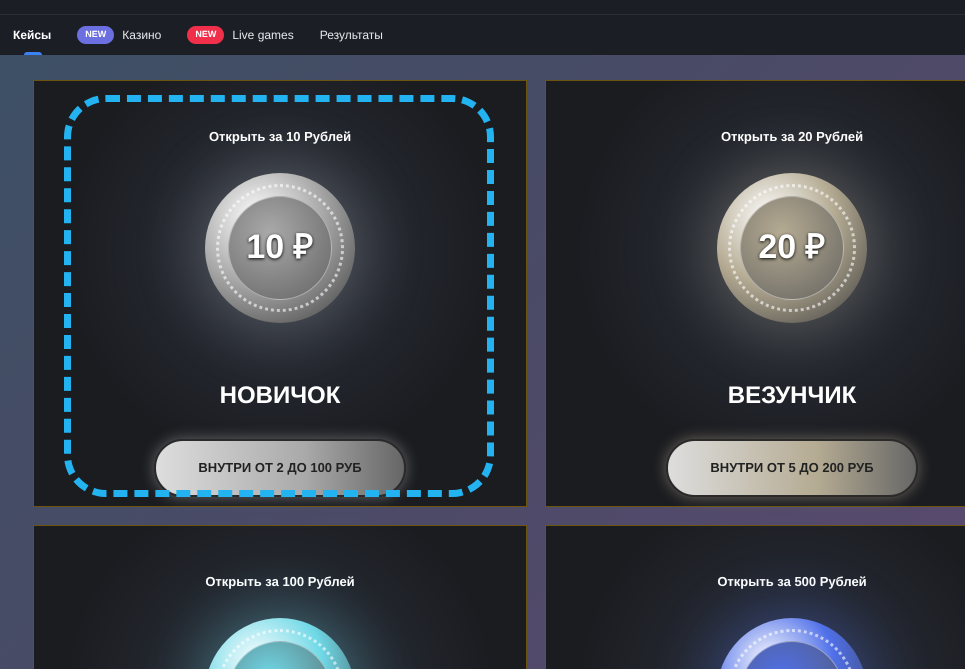  I want to click on nav-tab: Кейсы, so click(32, 35).